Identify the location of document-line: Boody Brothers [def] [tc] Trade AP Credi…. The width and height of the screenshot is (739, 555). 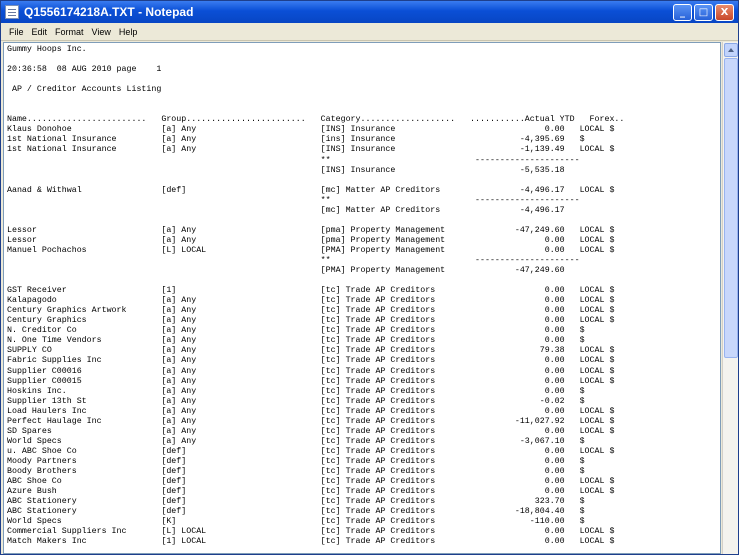
(296, 471).